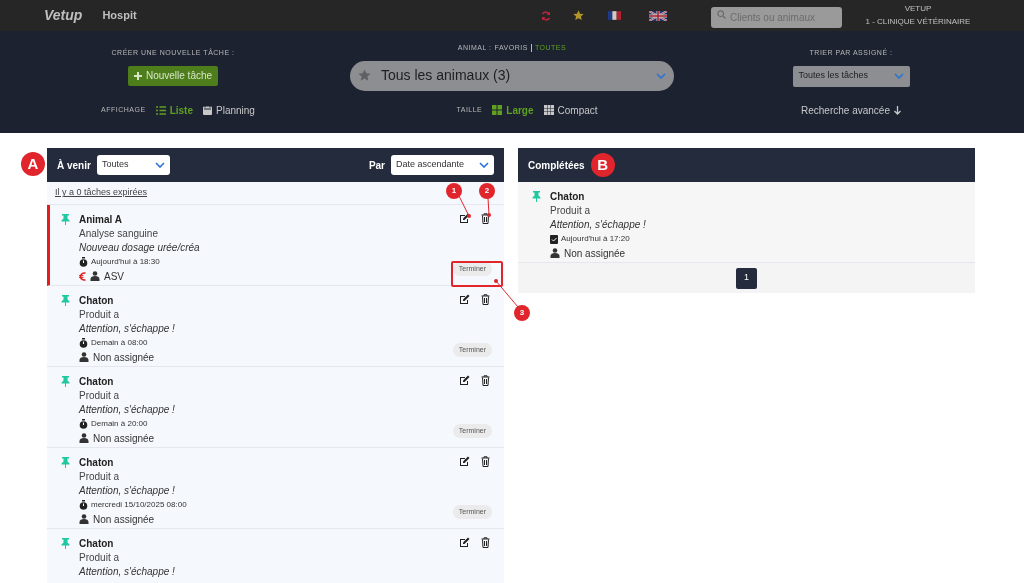 This screenshot has height=583, width=1024. What do you see at coordinates (376, 165) in the screenshot?
I see `sort-label: Par` at bounding box center [376, 165].